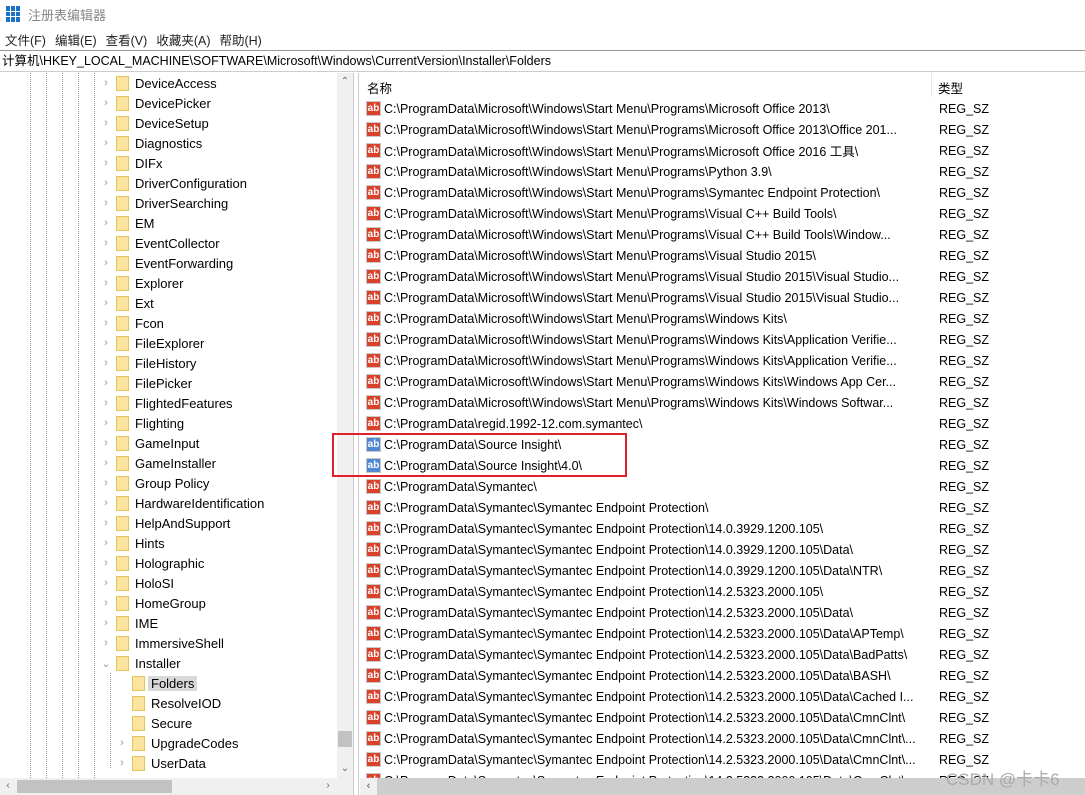  I want to click on menu-help: 帮助(H), so click(240, 39).